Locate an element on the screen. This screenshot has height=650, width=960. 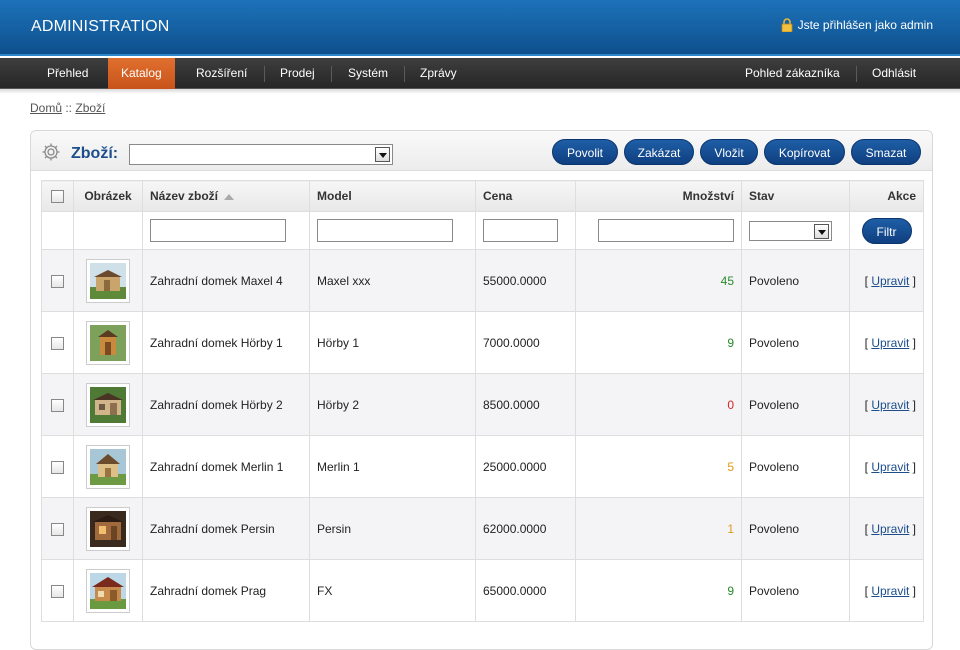
menu-item-system: Systém is located at coordinates (368, 73).